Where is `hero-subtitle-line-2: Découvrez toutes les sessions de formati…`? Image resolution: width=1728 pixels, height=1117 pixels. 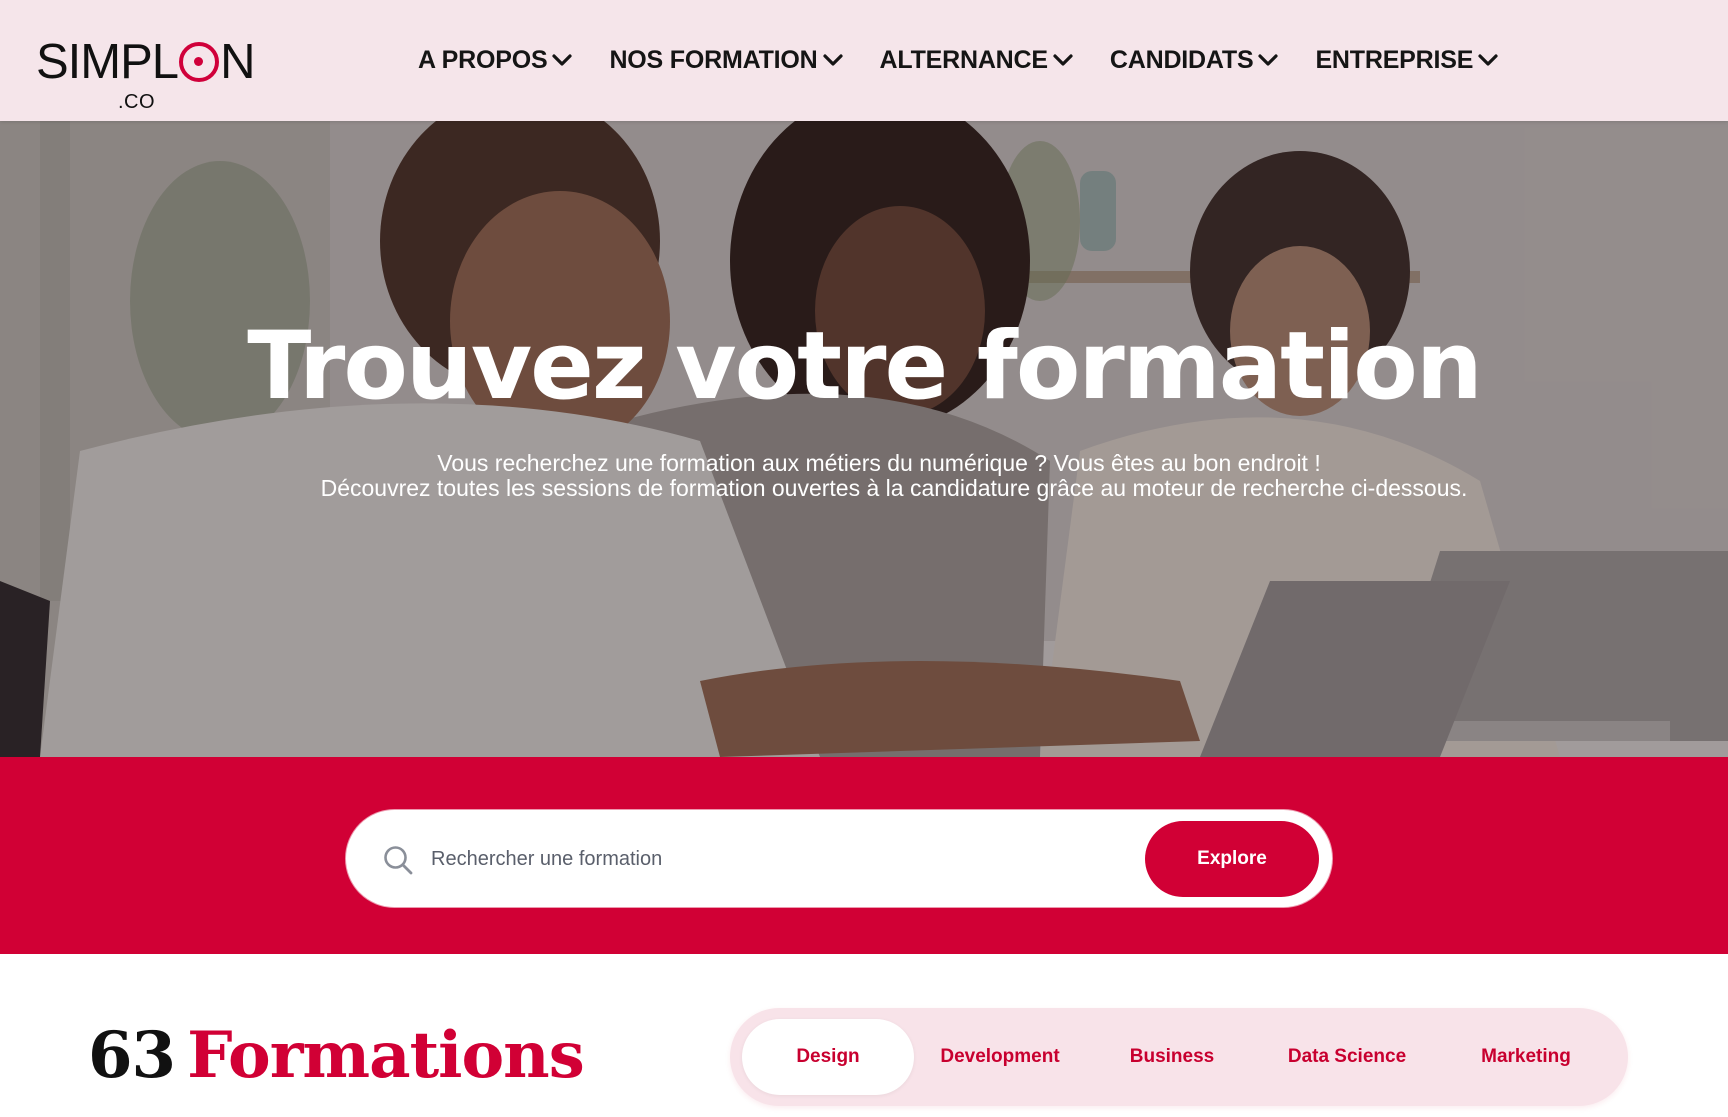
hero-subtitle-line-2: Découvrez toutes les sessions de formati… is located at coordinates (894, 488).